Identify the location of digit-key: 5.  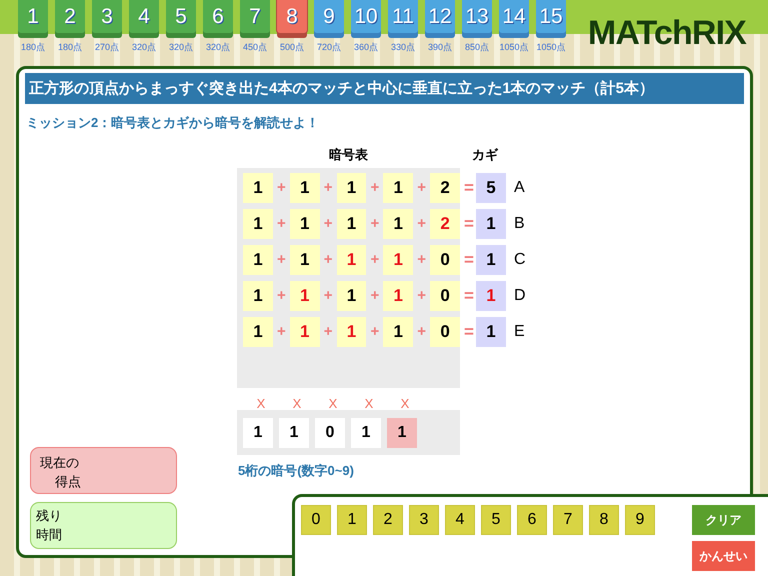
(496, 520).